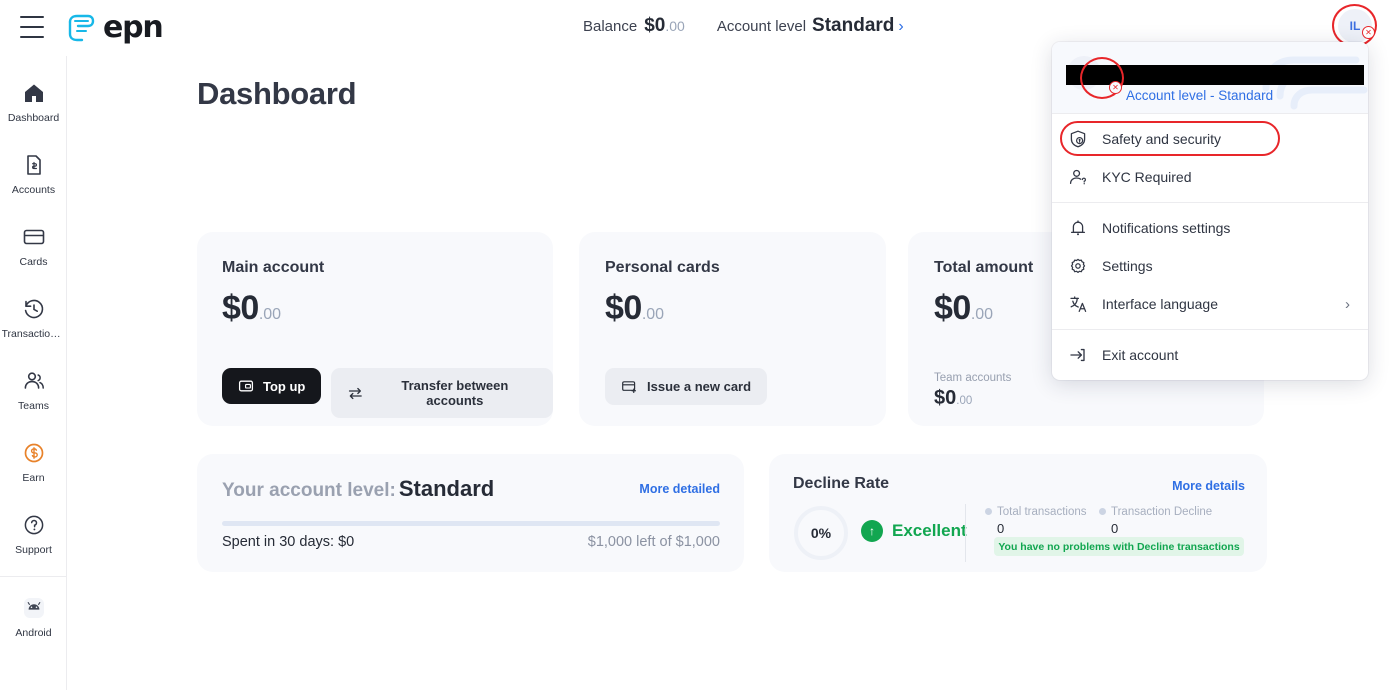 The height and width of the screenshot is (690, 1391). Describe the element at coordinates (1208, 486) in the screenshot. I see `more-details-link: More details` at that location.